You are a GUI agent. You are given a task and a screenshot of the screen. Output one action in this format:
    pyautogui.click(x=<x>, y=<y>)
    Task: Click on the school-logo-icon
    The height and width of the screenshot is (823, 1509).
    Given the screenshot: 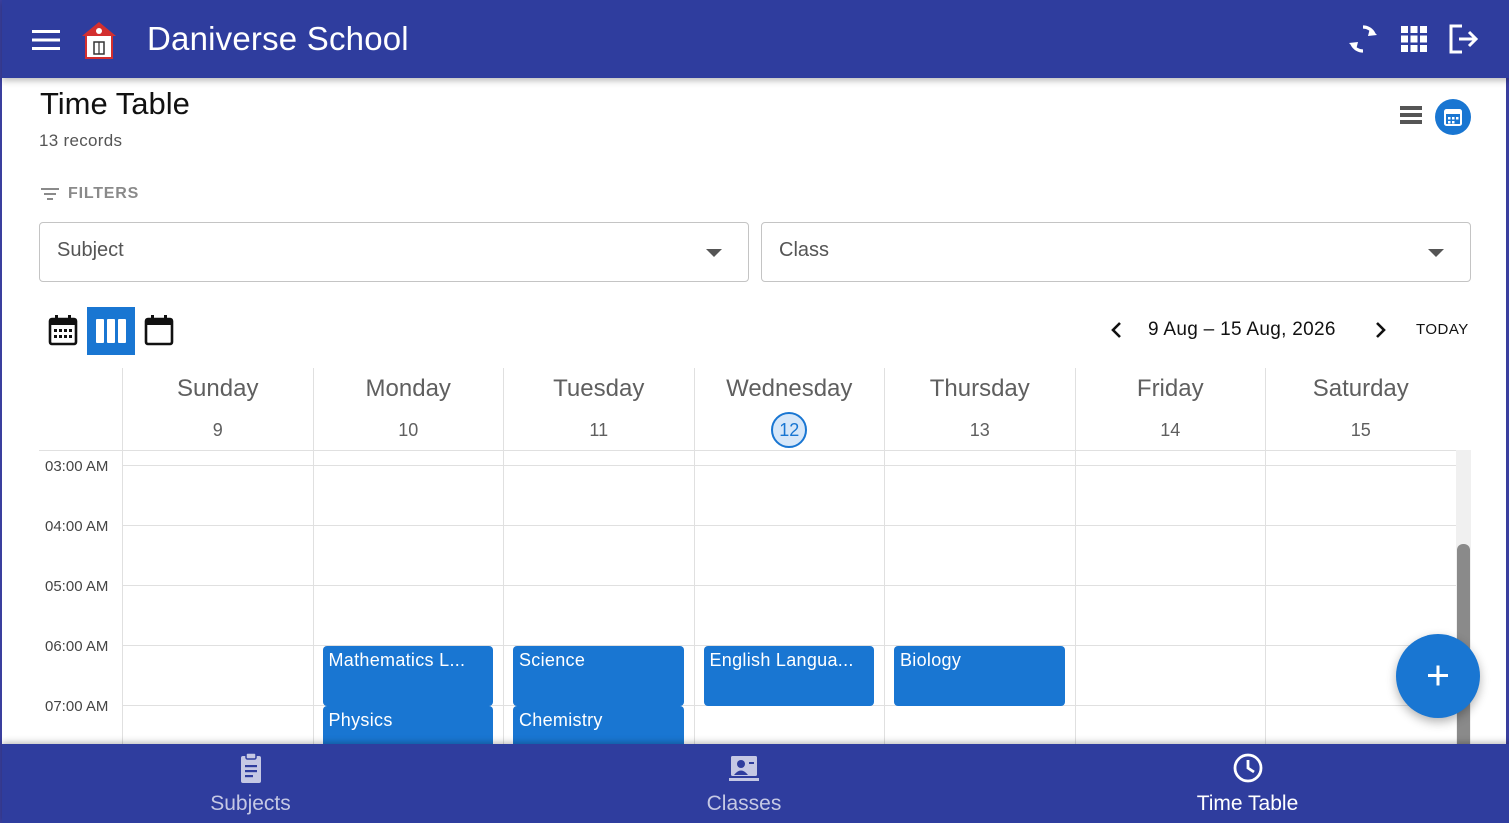 What is the action you would take?
    pyautogui.click(x=99, y=40)
    